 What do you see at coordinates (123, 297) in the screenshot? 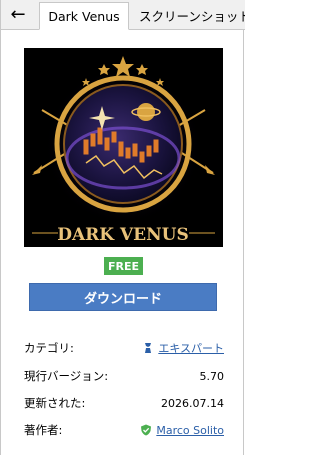
I see `download-button: ダウンロード` at bounding box center [123, 297].